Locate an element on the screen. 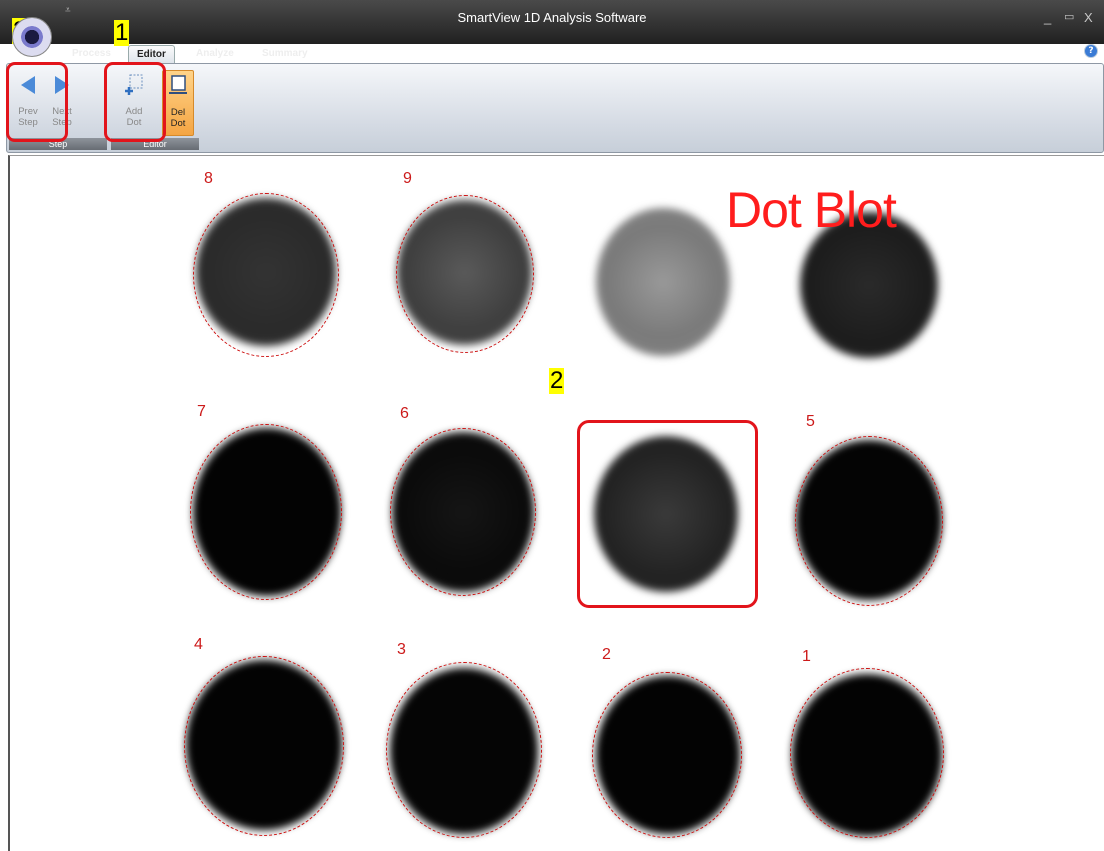 The width and height of the screenshot is (1104, 851). del-dot-button: Del Dot is located at coordinates (178, 103).